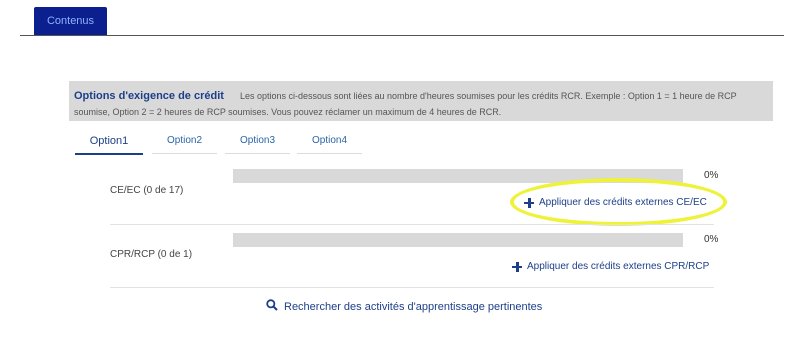  Describe the element at coordinates (272, 306) in the screenshot. I see `search-icon` at that location.